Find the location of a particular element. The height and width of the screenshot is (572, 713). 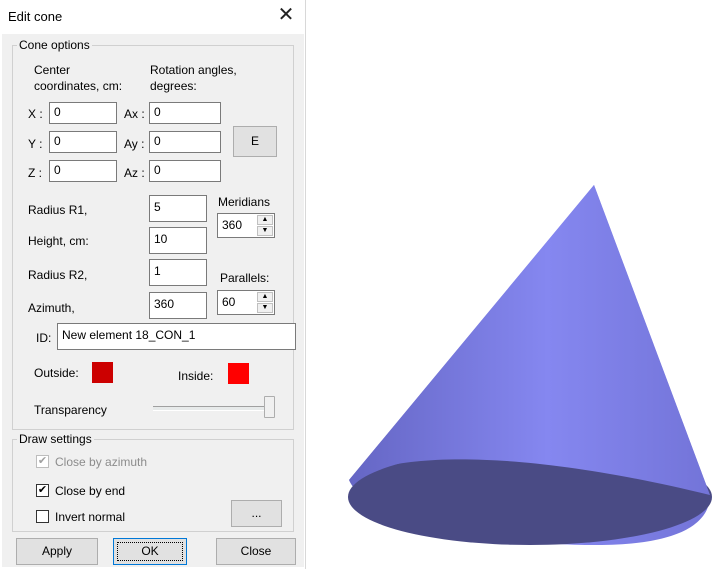

x-label: X : is located at coordinates (35, 114).